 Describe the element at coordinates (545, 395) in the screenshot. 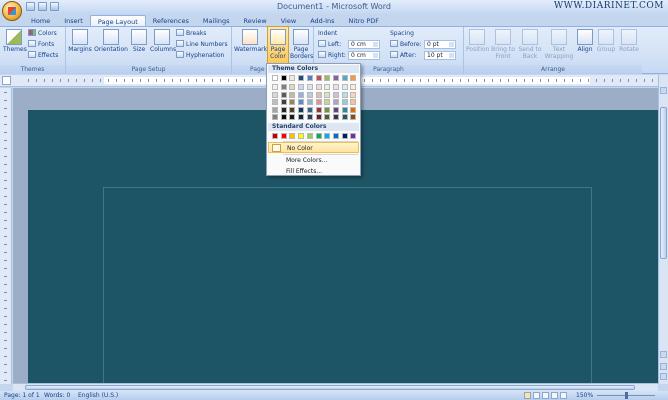

I see `web-layout-icon` at that location.